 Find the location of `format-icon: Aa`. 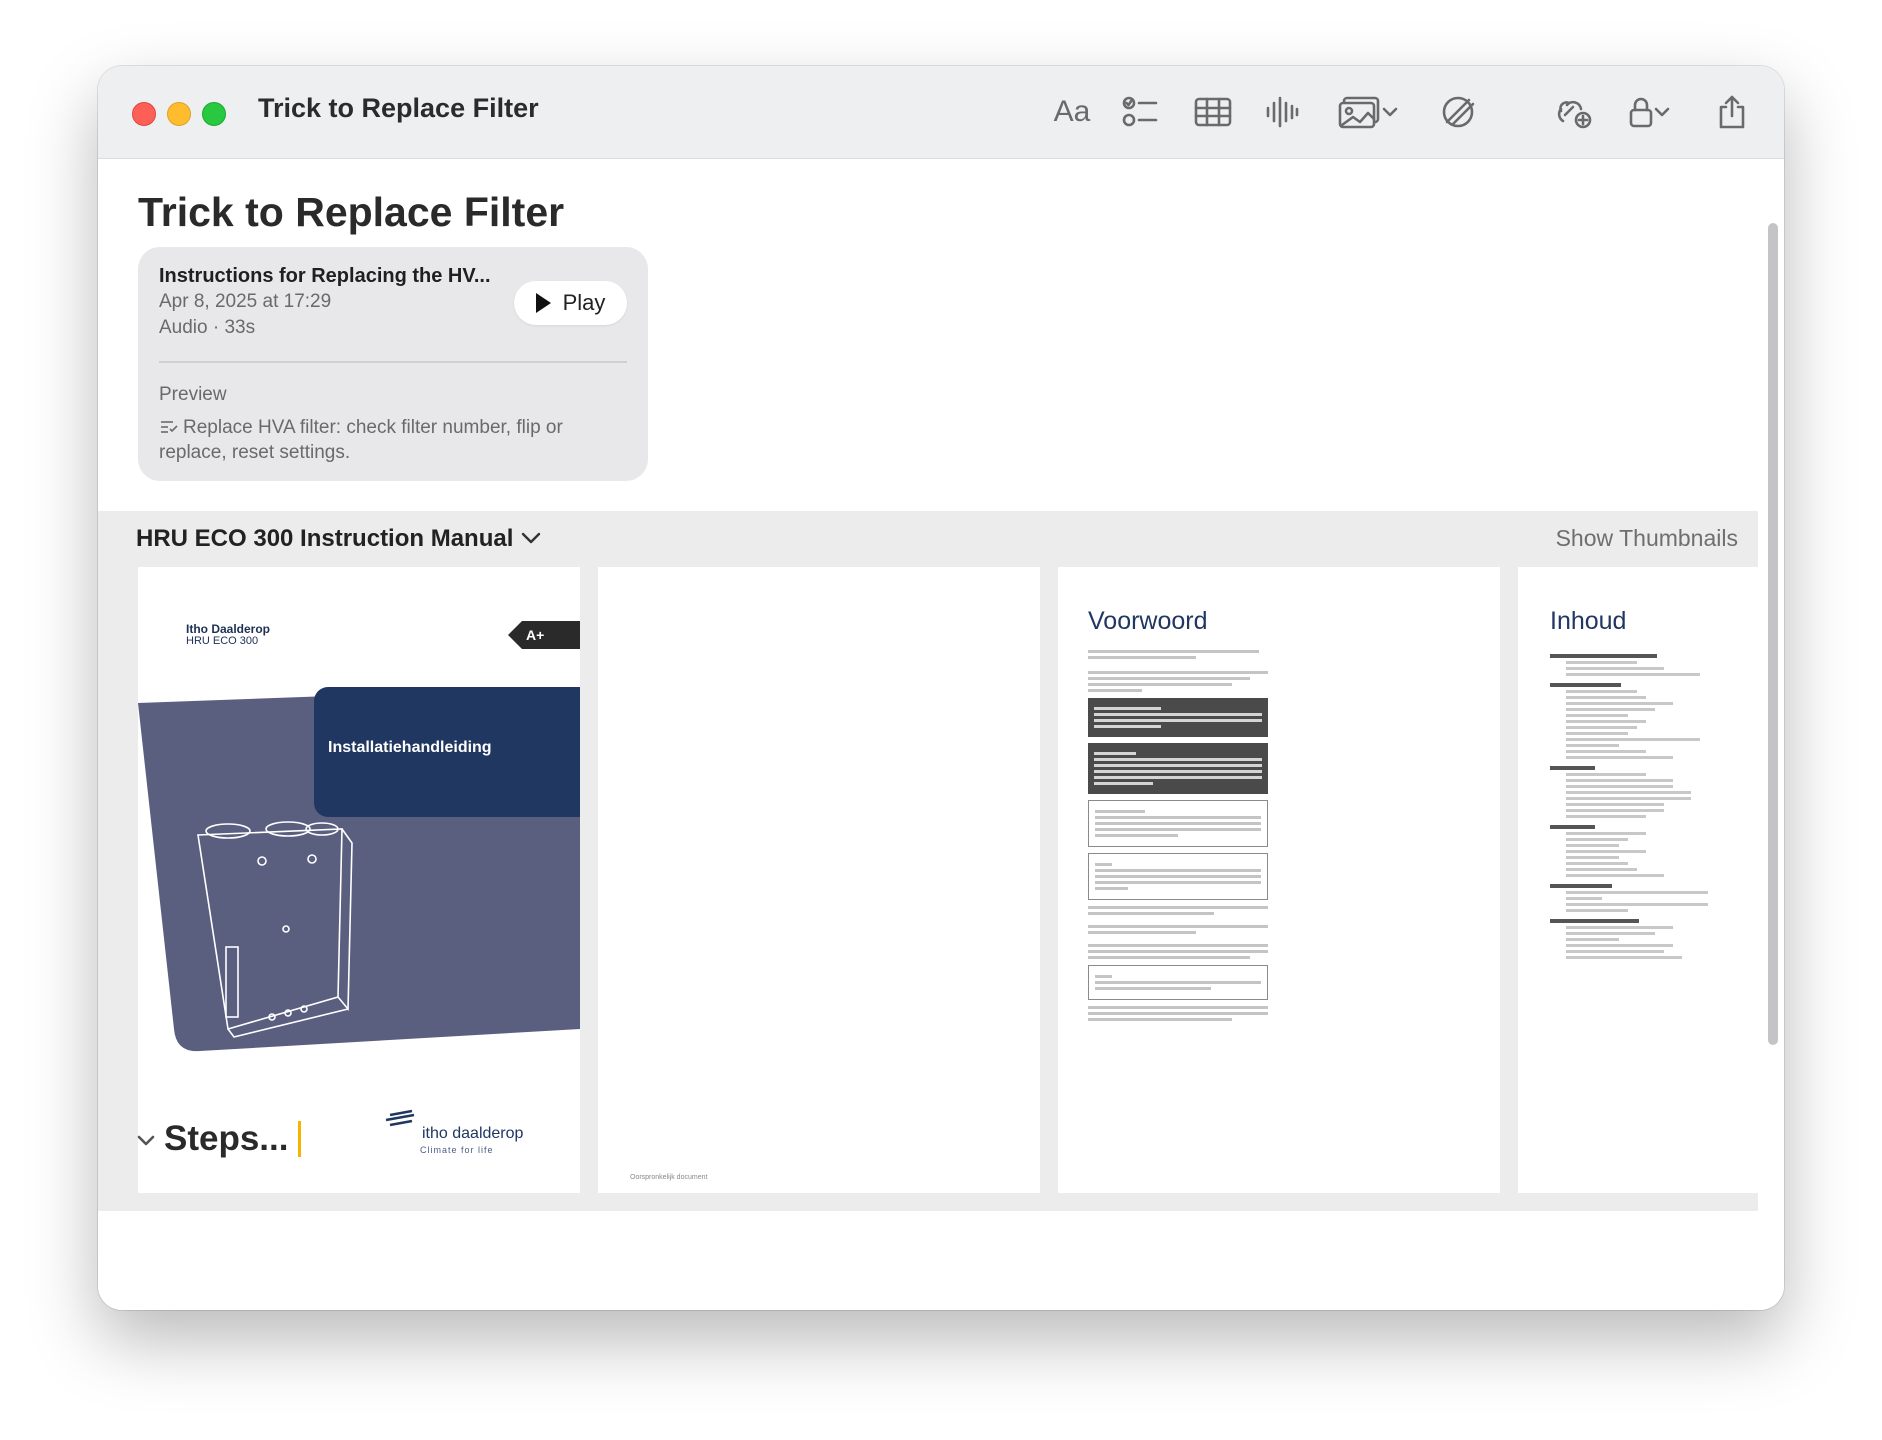

format-icon: Aa is located at coordinates (1072, 111).